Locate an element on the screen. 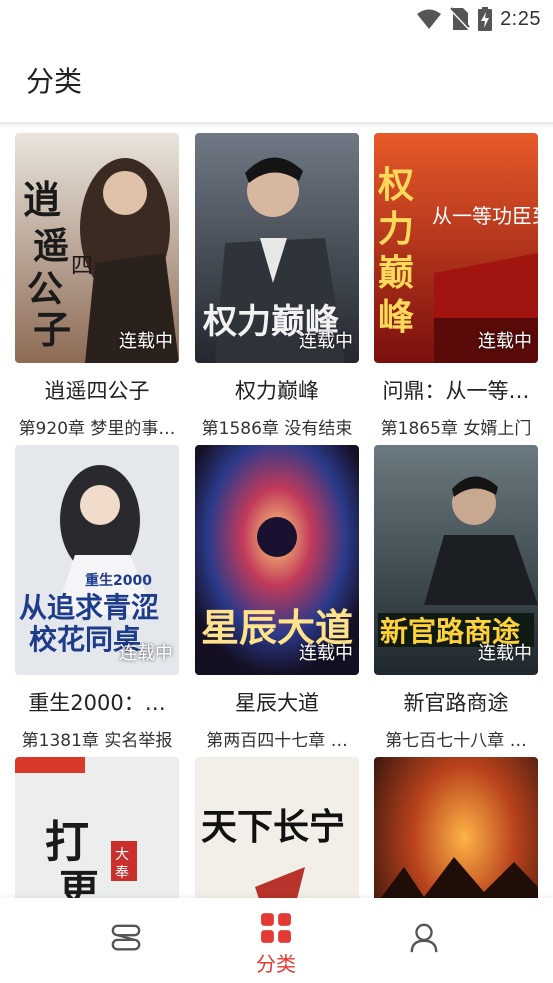  svg-text: 公 is located at coordinates (45, 289).